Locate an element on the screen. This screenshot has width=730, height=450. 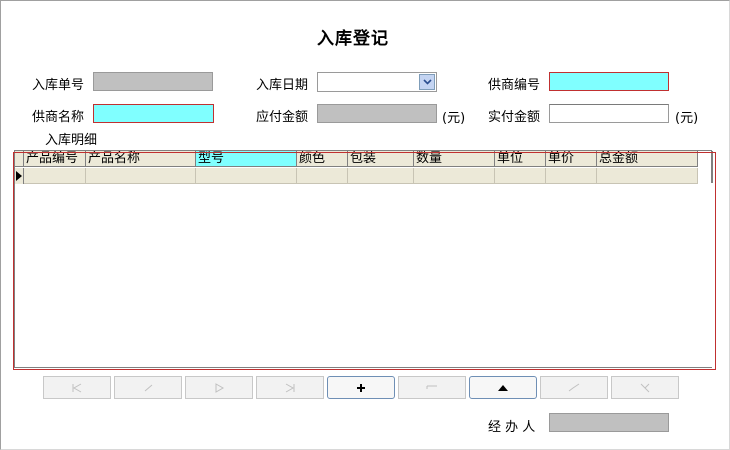
next-record-icon is located at coordinates (220, 387).